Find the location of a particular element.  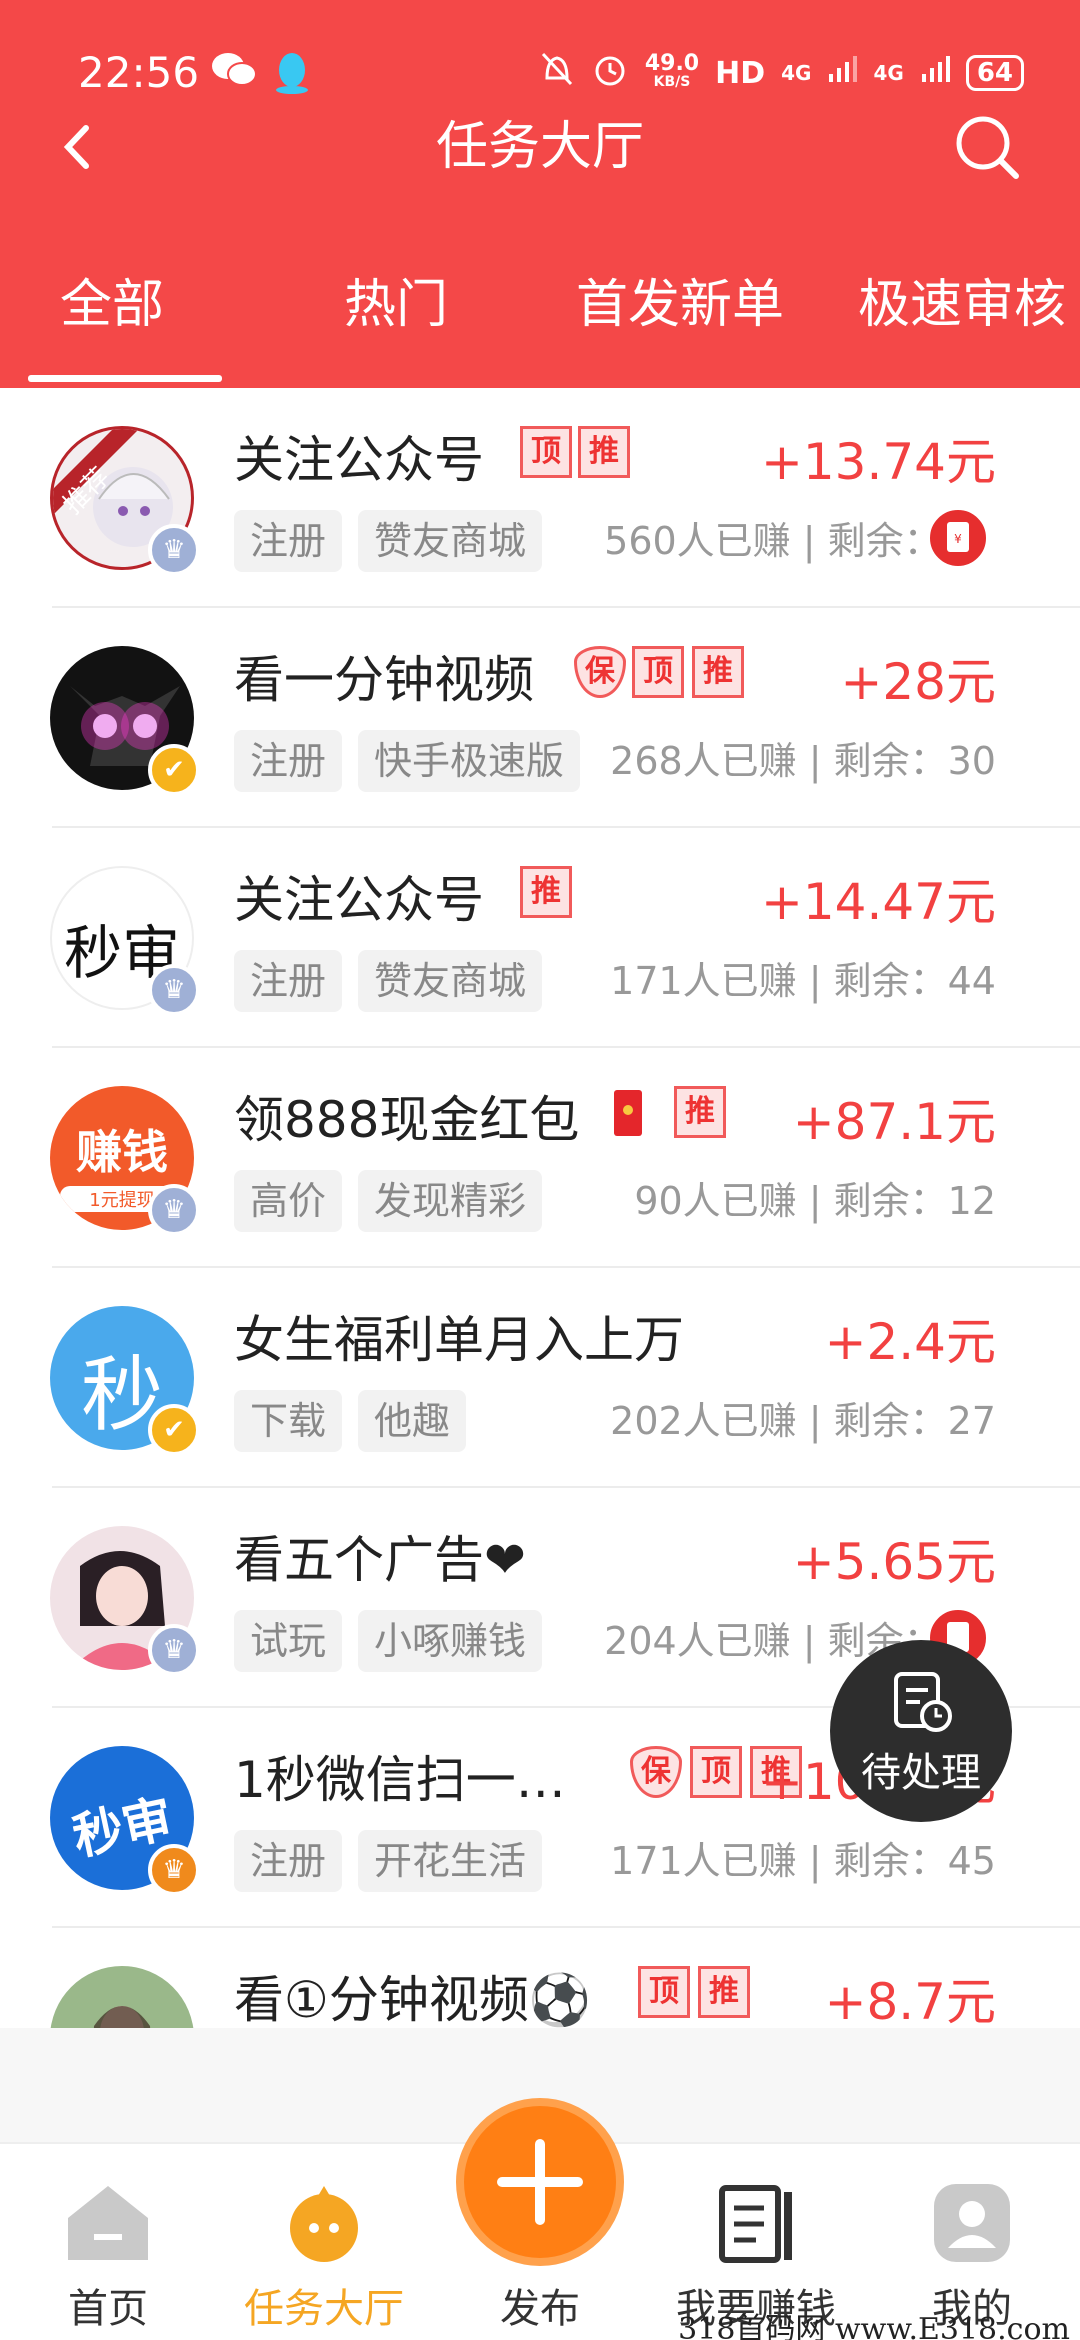

net-speed: 49.0 KB/S is located at coordinates (672, 71).